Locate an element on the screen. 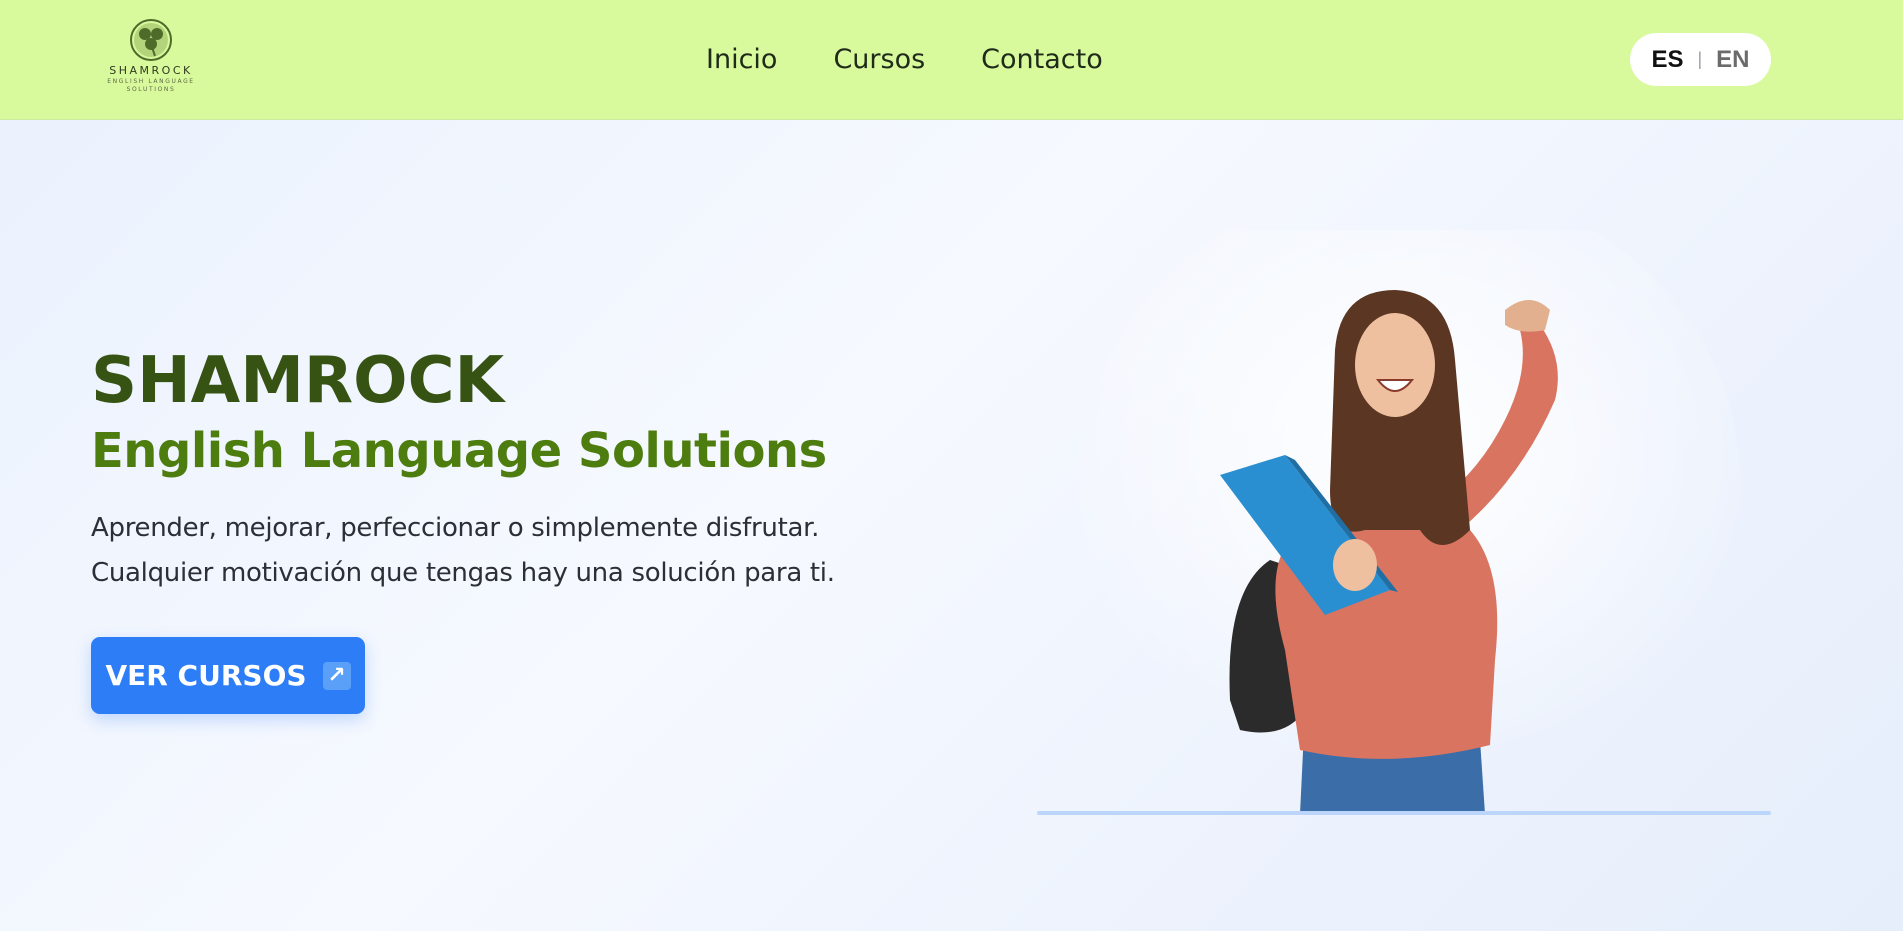 This screenshot has height=931, width=1903. hero-accent-line is located at coordinates (1404, 813).